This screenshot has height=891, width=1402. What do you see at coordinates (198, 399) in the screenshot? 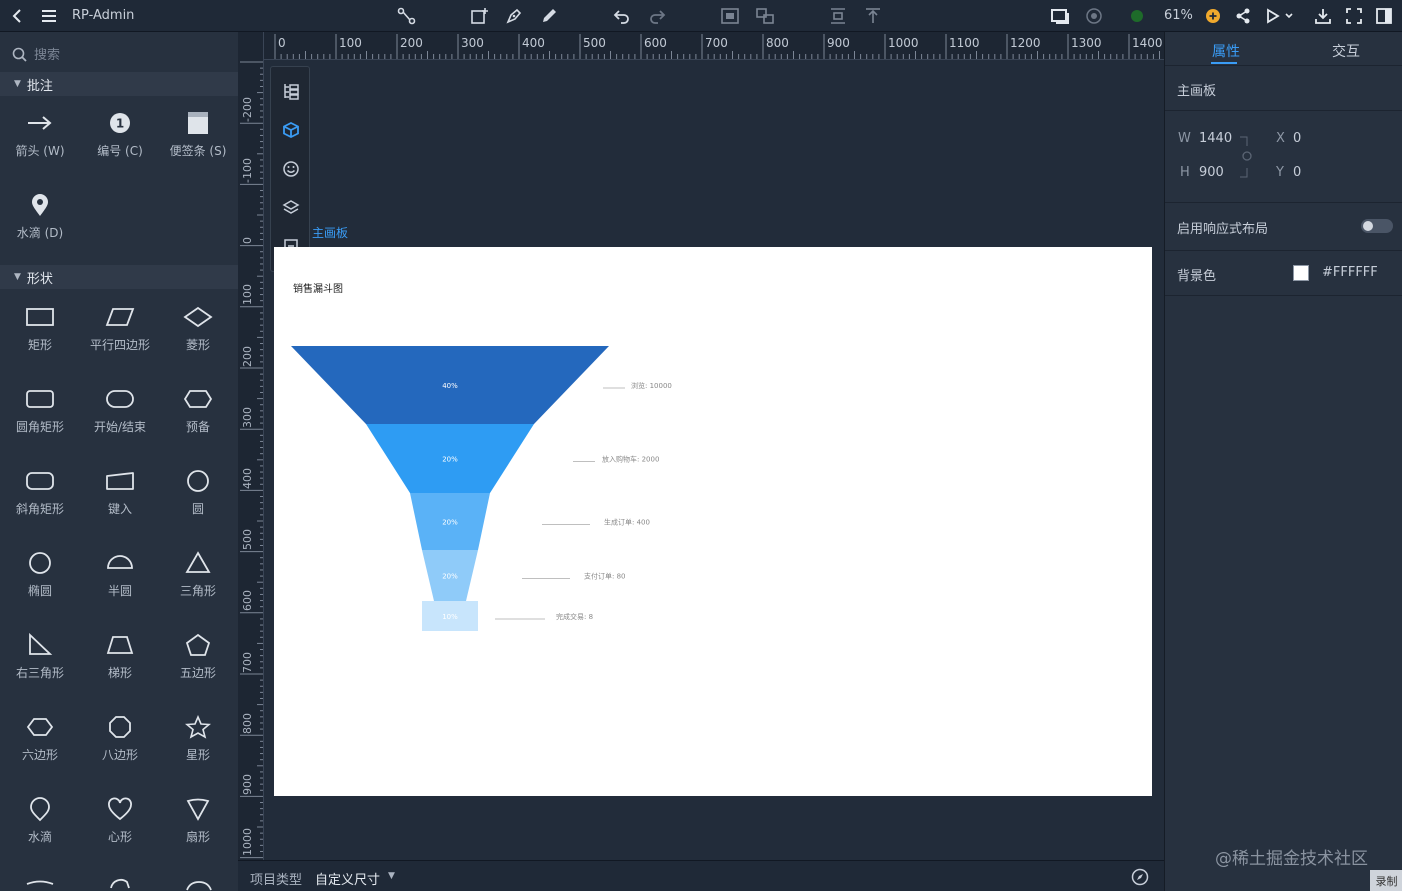
I see `preparation-icon` at bounding box center [198, 399].